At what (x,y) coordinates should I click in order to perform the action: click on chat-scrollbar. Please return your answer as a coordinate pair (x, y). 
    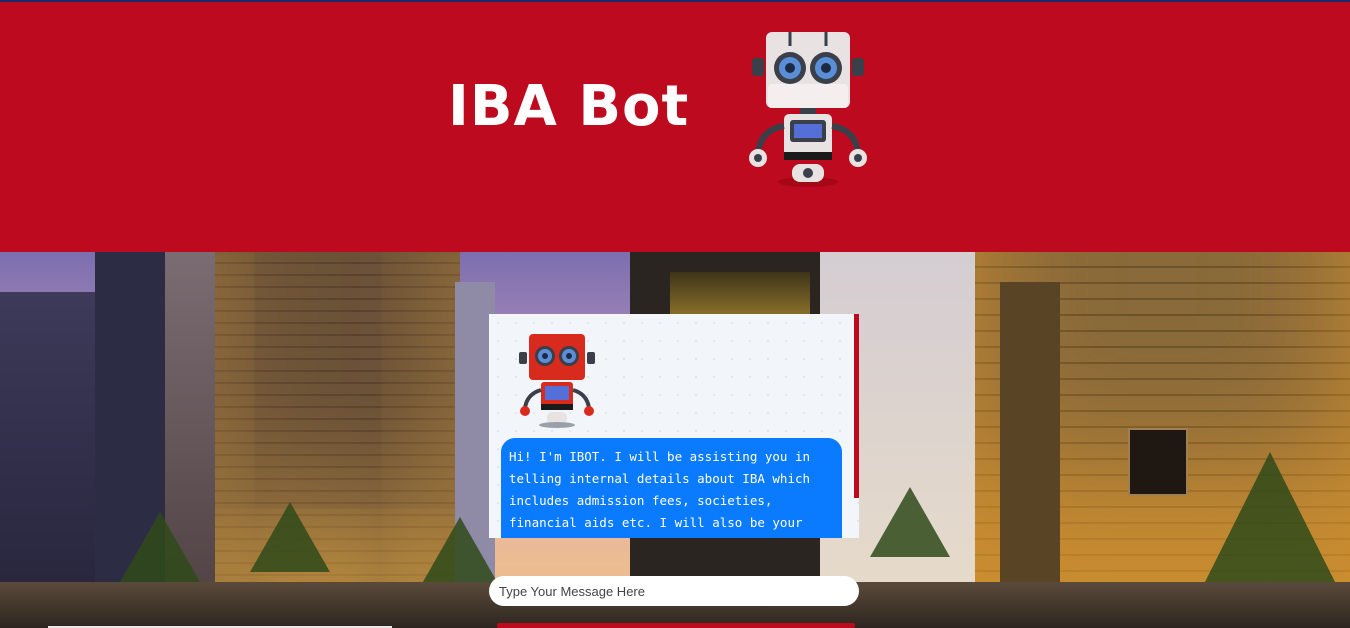
    Looking at the image, I should click on (856, 406).